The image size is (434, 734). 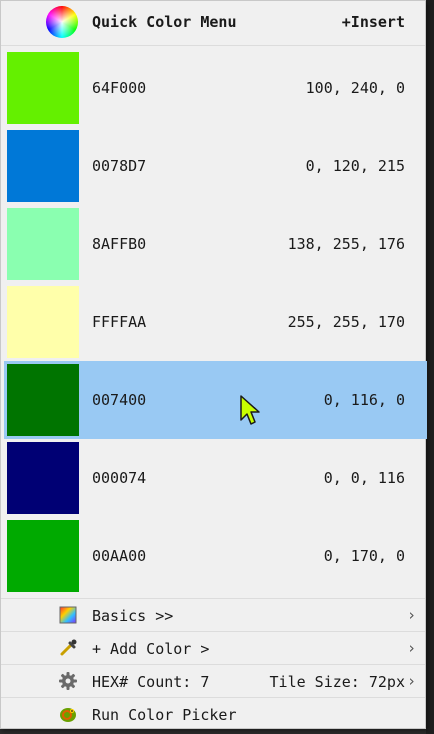 I want to click on color-row: 64F000 100, 240, 0, so click(x=213, y=88).